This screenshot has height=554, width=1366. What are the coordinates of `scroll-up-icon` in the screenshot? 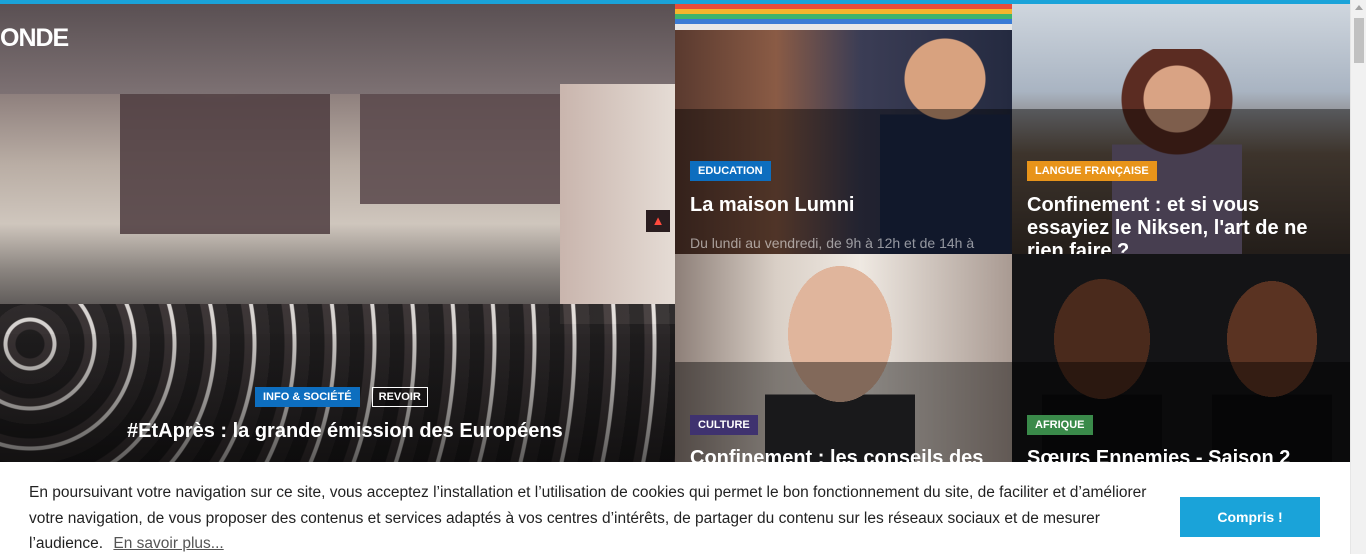 It's located at (1359, 7).